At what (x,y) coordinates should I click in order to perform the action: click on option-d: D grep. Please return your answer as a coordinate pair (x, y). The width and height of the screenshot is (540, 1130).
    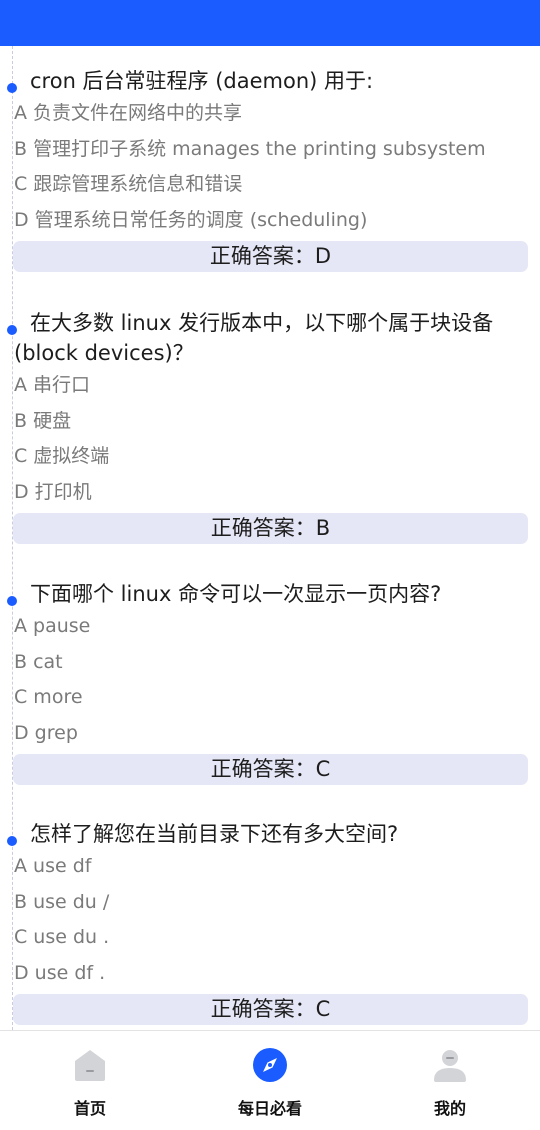
    Looking at the image, I should click on (270, 734).